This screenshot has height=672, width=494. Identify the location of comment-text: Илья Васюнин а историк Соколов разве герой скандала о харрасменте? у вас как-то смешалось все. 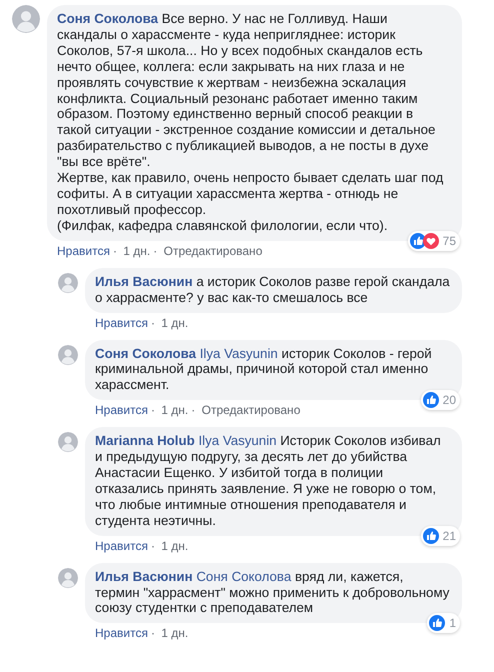
(272, 290).